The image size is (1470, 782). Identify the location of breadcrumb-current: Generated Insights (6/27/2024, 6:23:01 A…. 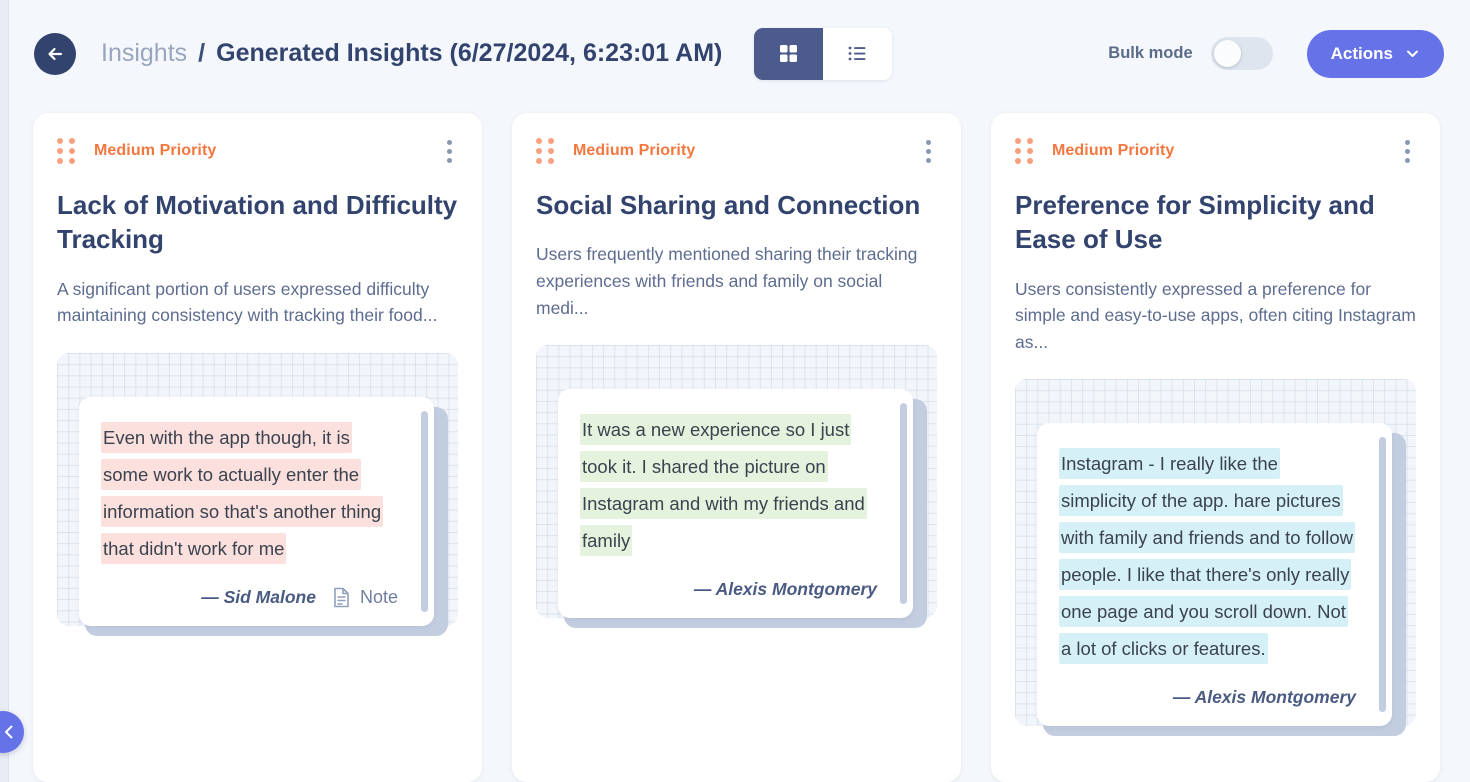
(469, 53).